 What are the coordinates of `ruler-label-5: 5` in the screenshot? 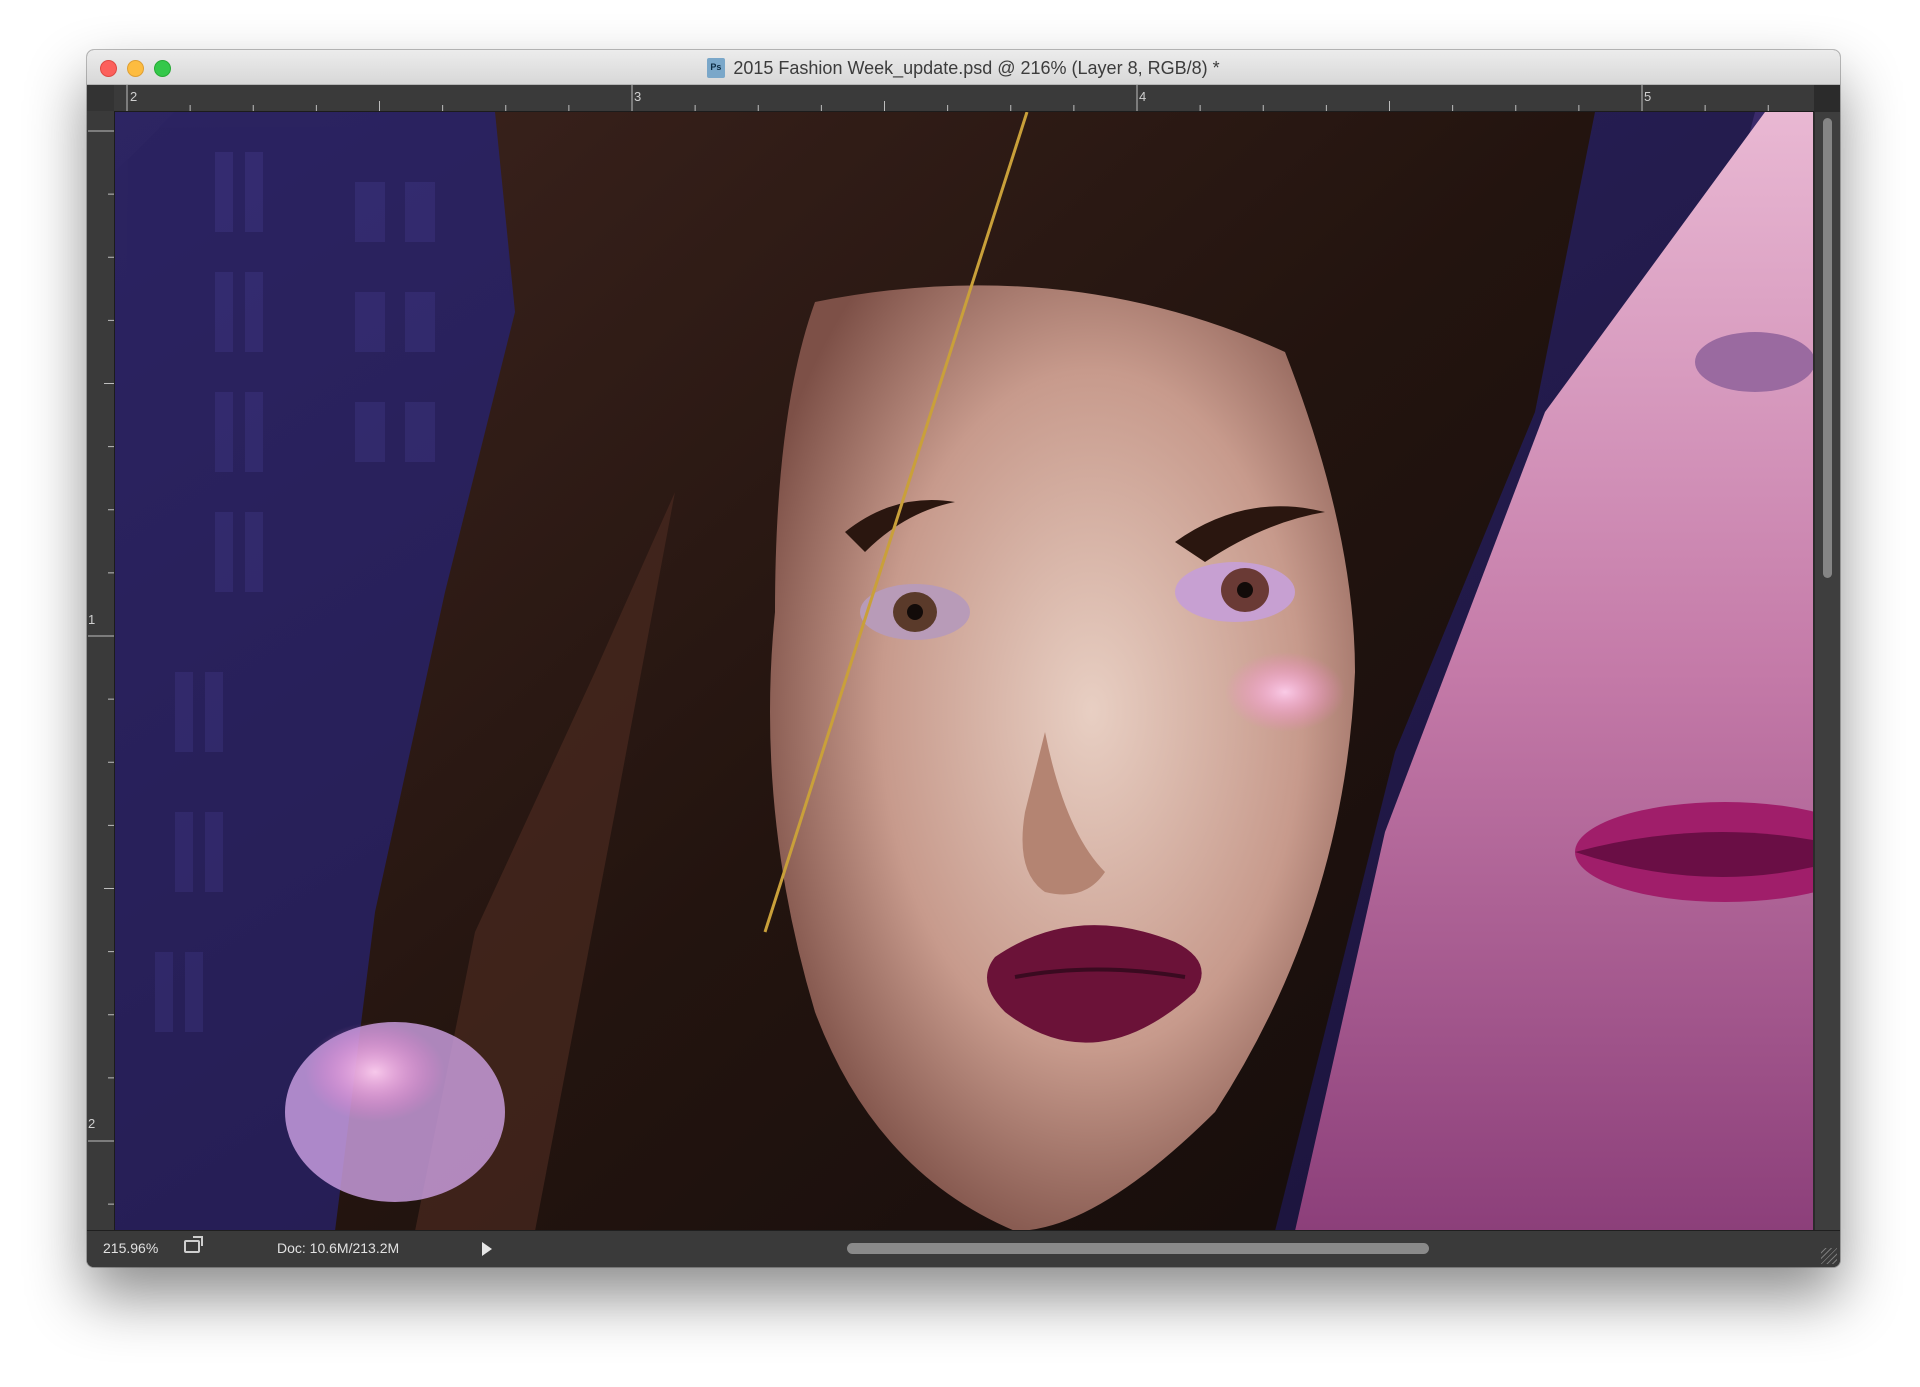 It's located at (1648, 96).